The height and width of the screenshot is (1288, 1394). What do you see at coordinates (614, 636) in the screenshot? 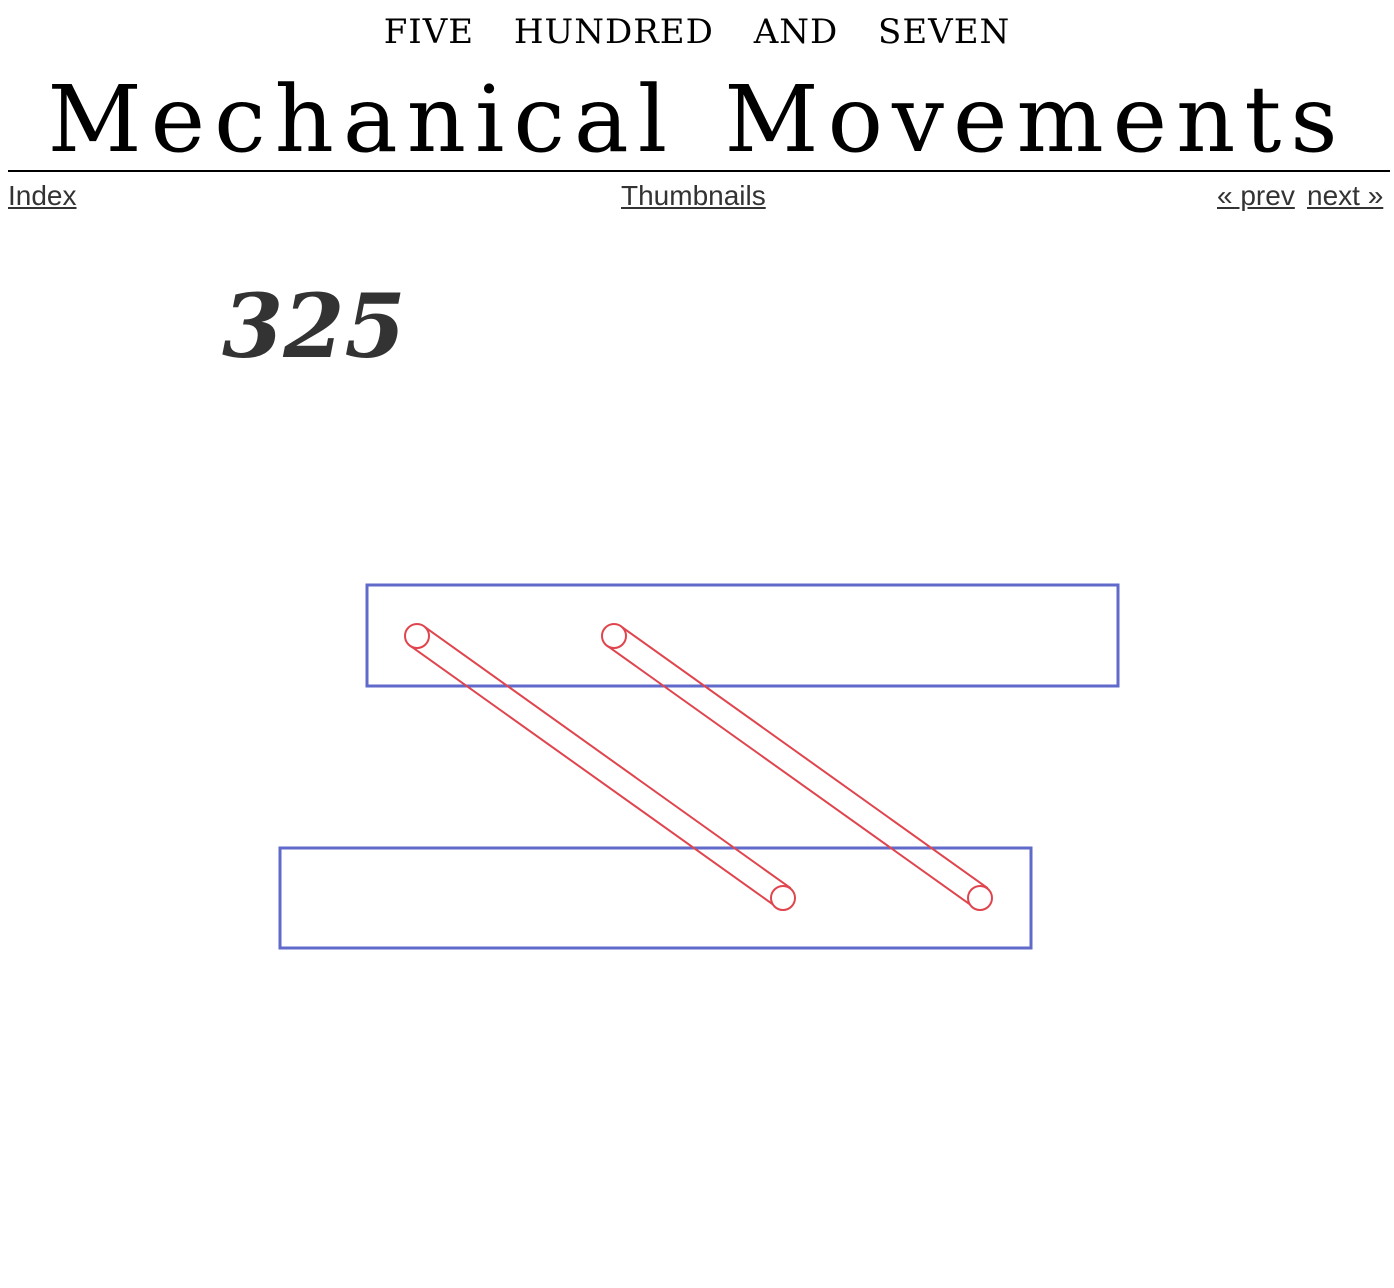
I see `right-link-upper-pivot` at bounding box center [614, 636].